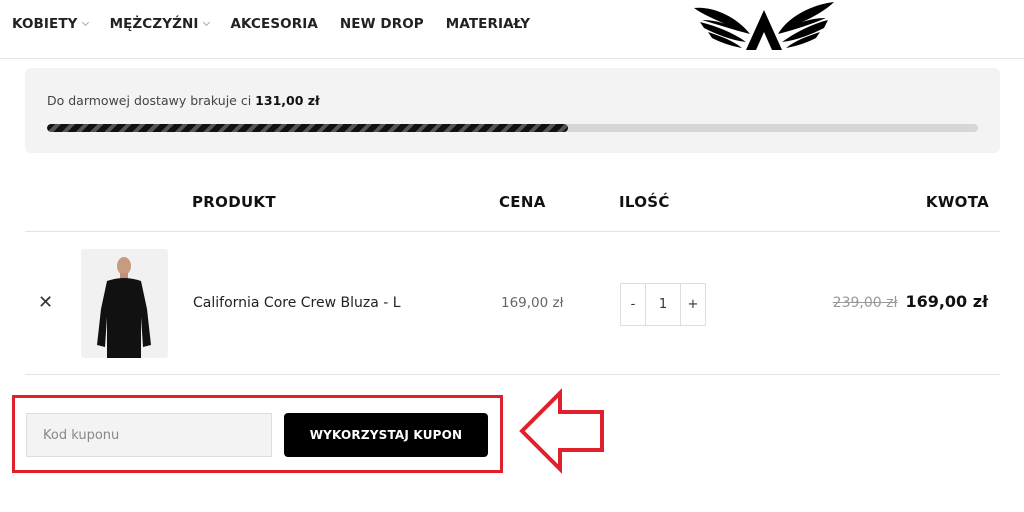  Describe the element at coordinates (957, 202) in the screenshot. I see `column-header-amount: KWOTA` at that location.